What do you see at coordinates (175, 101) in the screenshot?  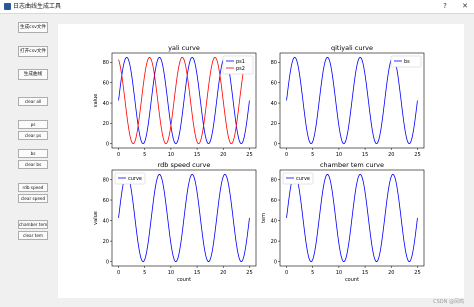 I see `chart-0: yali curve 0 5 10 15 20 25 0 20 40 60 80 value ps1ps2` at bounding box center [175, 101].